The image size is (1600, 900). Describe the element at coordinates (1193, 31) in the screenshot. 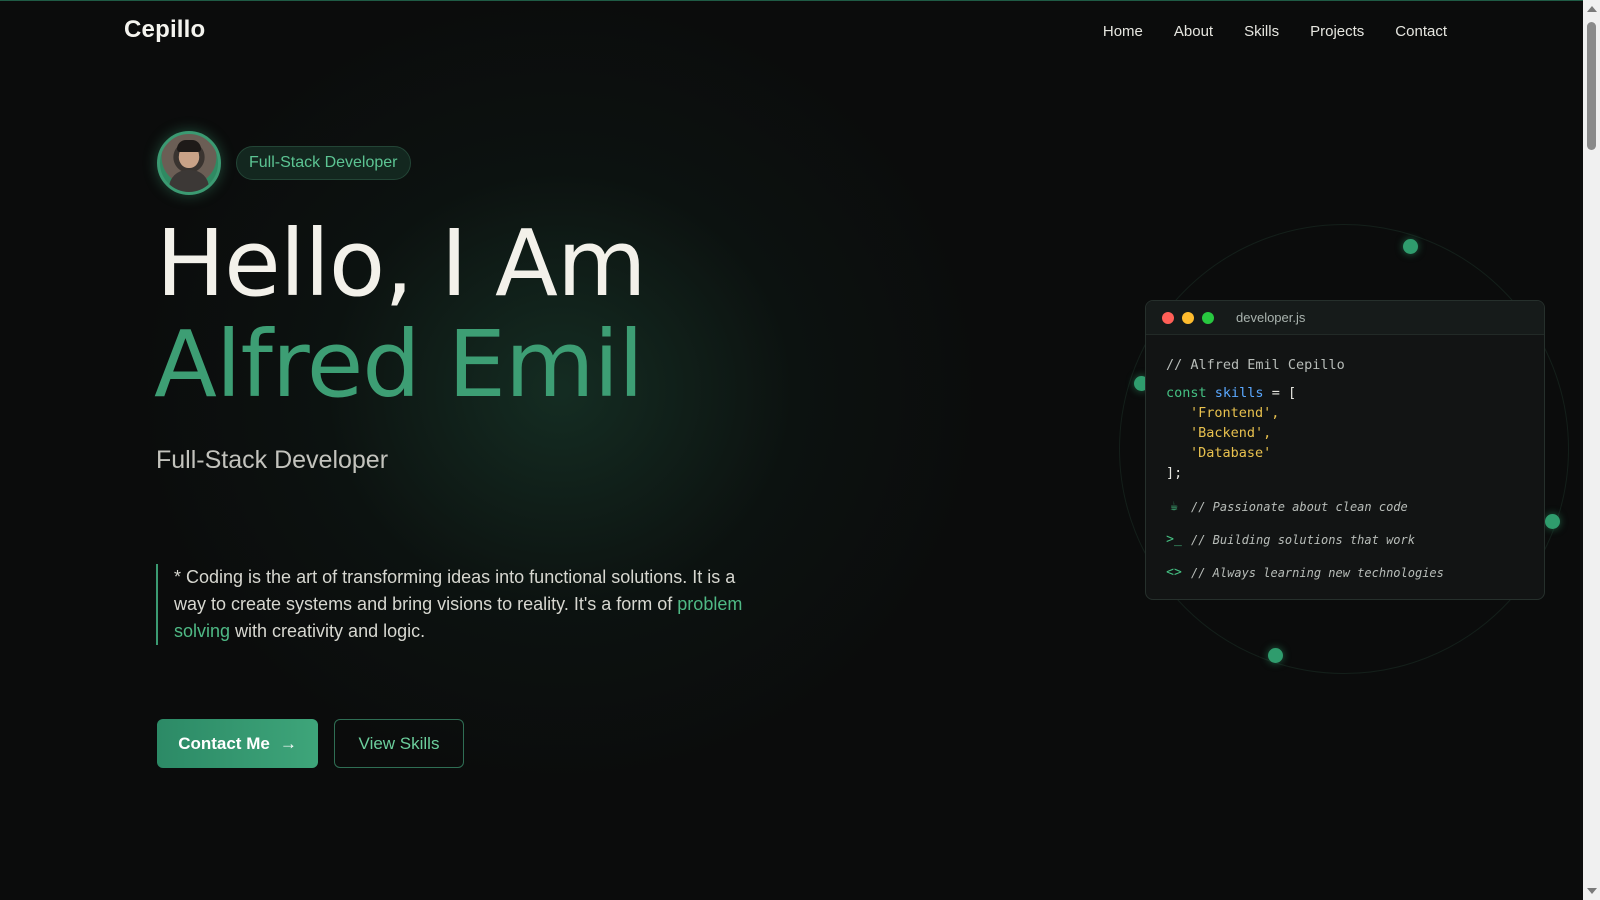

I see `nav-about: About` at that location.